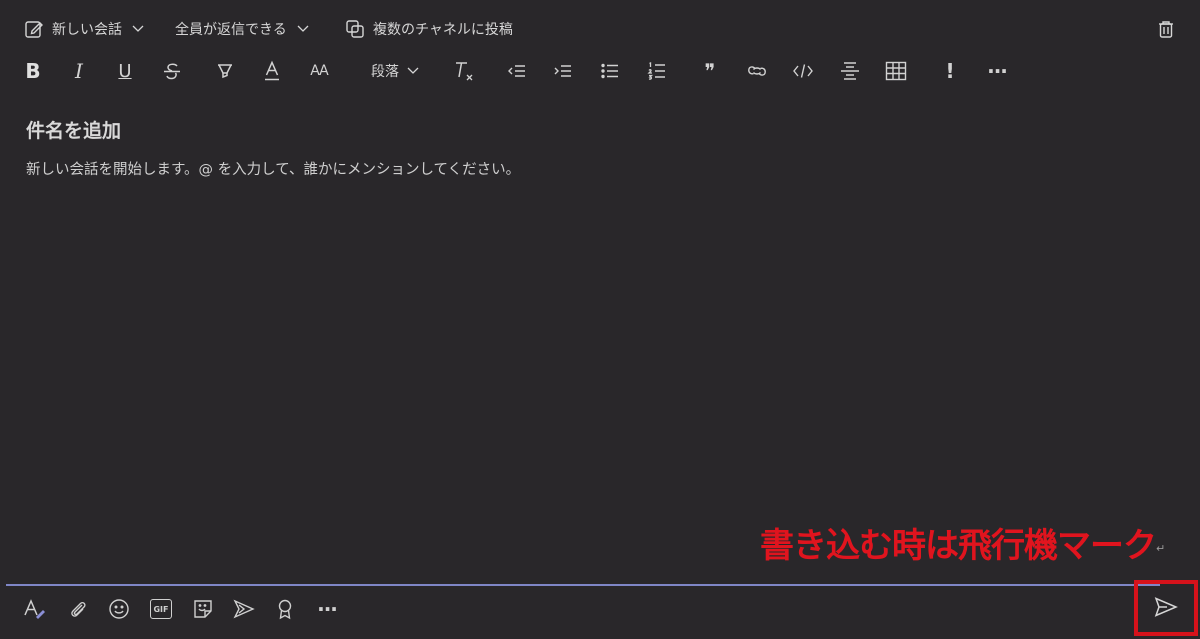  I want to click on bold-icon: B, so click(33, 71).